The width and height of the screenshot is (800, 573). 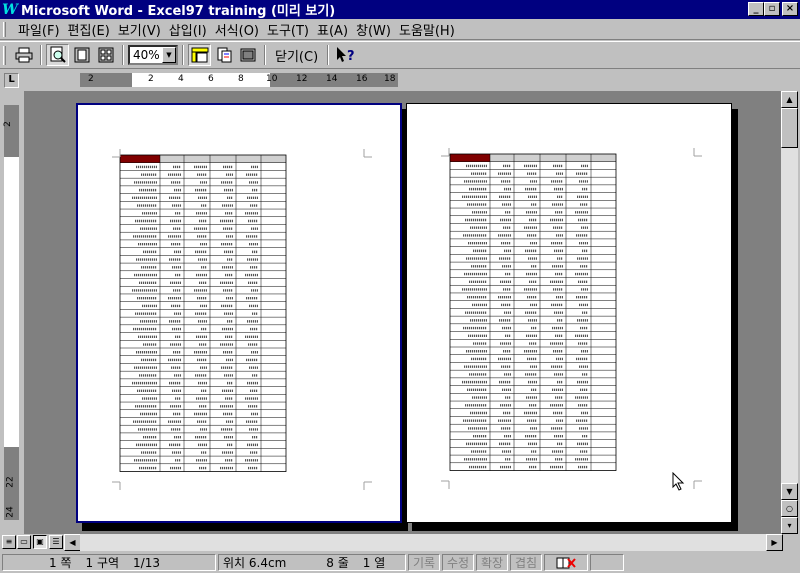 What do you see at coordinates (169, 55) in the screenshot?
I see `chevron-down-icon: ▼` at bounding box center [169, 55].